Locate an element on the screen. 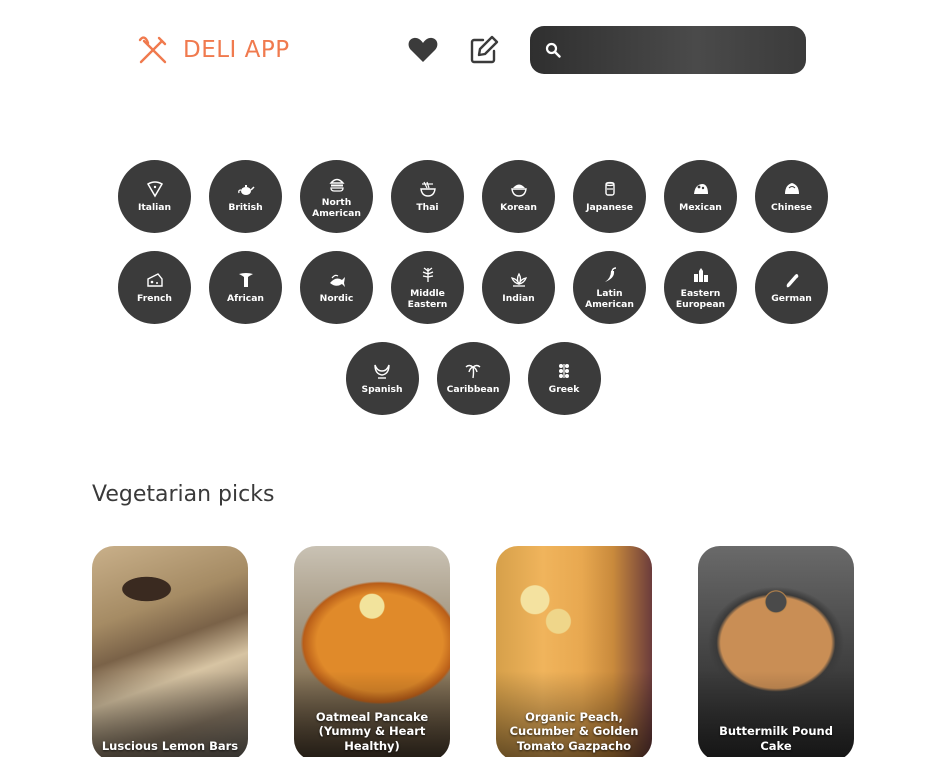 Image resolution: width=946 pixels, height=757 pixels. app-logo: DELI APP is located at coordinates (213, 50).